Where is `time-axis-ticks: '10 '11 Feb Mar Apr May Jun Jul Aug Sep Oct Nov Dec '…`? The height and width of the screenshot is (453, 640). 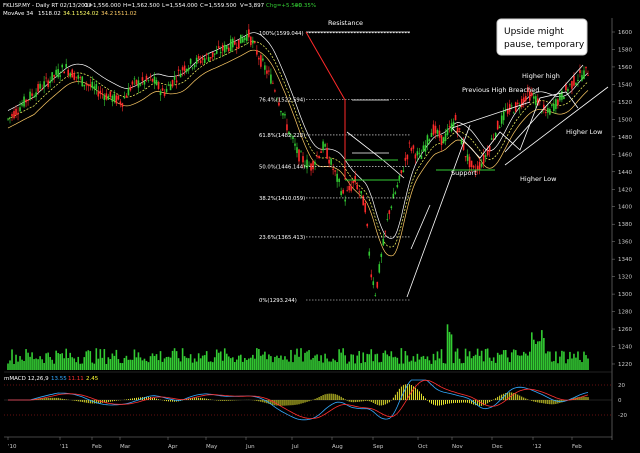 time-axis-ticks: '10 '11 Feb Mar Apr May Jun Jul Aug Sep Oct Nov Dec '… is located at coordinates (294, 443).